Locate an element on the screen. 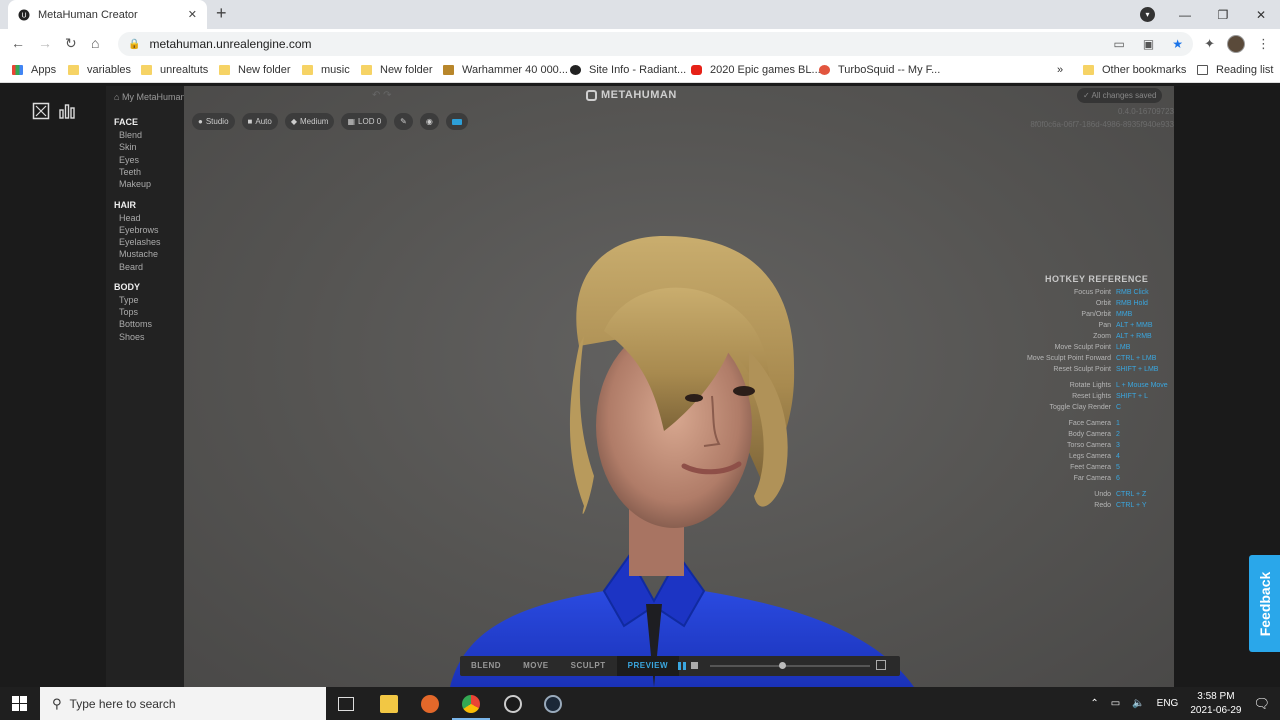  redo-icon: ↷ is located at coordinates (387, 95).